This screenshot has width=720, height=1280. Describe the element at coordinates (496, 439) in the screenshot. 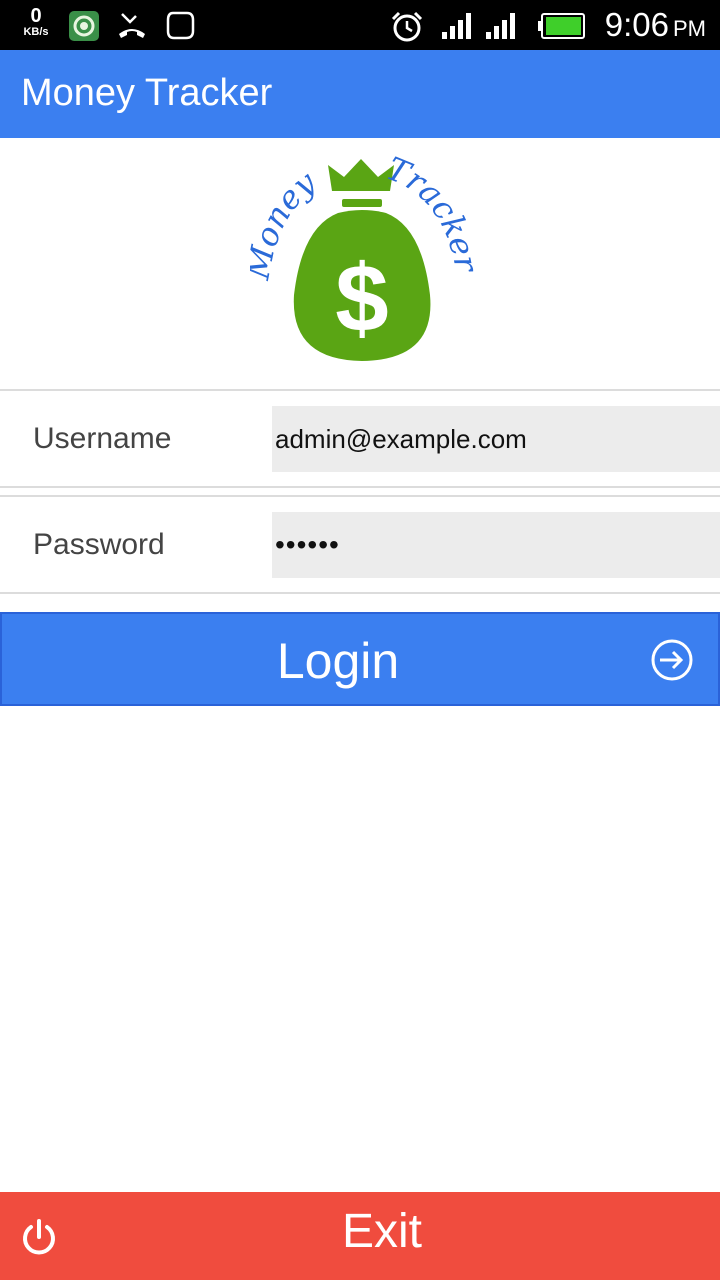

I see `username-input` at that location.